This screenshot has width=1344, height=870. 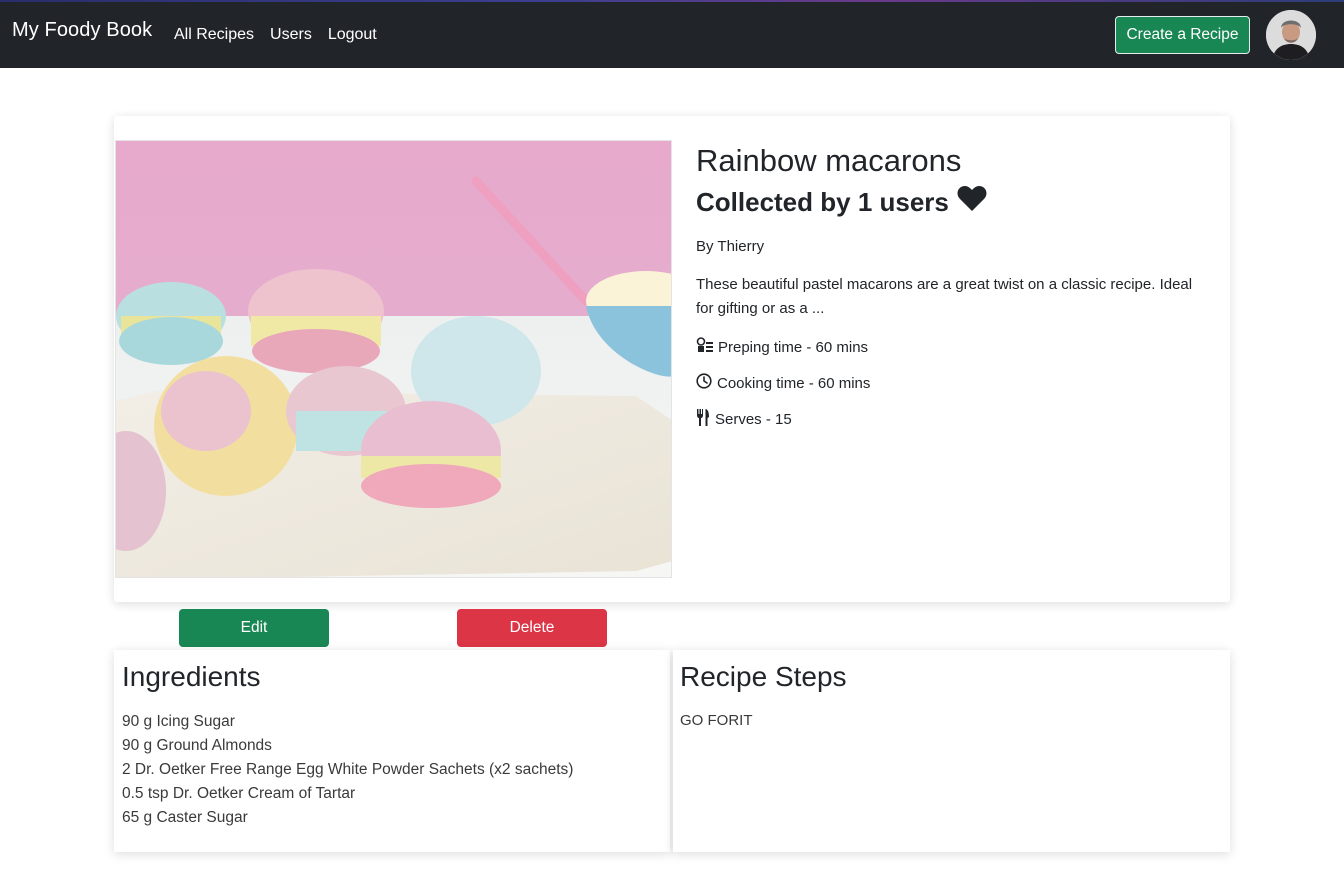 What do you see at coordinates (951, 347) in the screenshot?
I see `prep-time: Preping time - 60 mins` at bounding box center [951, 347].